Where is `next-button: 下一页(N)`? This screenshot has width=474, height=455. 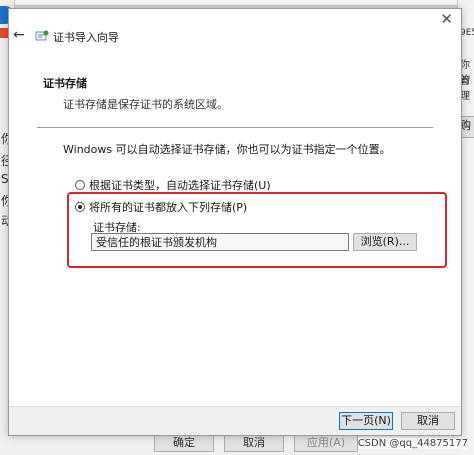 next-button: 下一页(N) is located at coordinates (366, 421).